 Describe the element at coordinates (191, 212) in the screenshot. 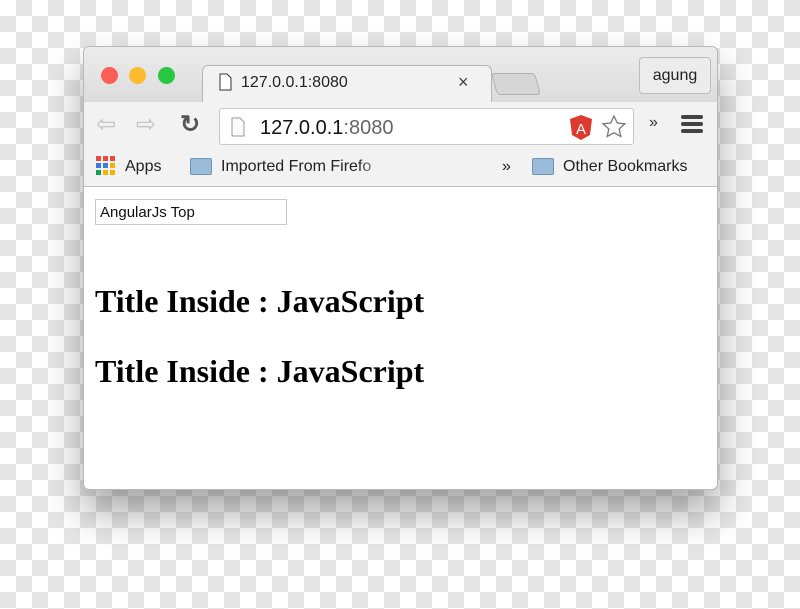

I see `title-input: AngularJs Top` at that location.